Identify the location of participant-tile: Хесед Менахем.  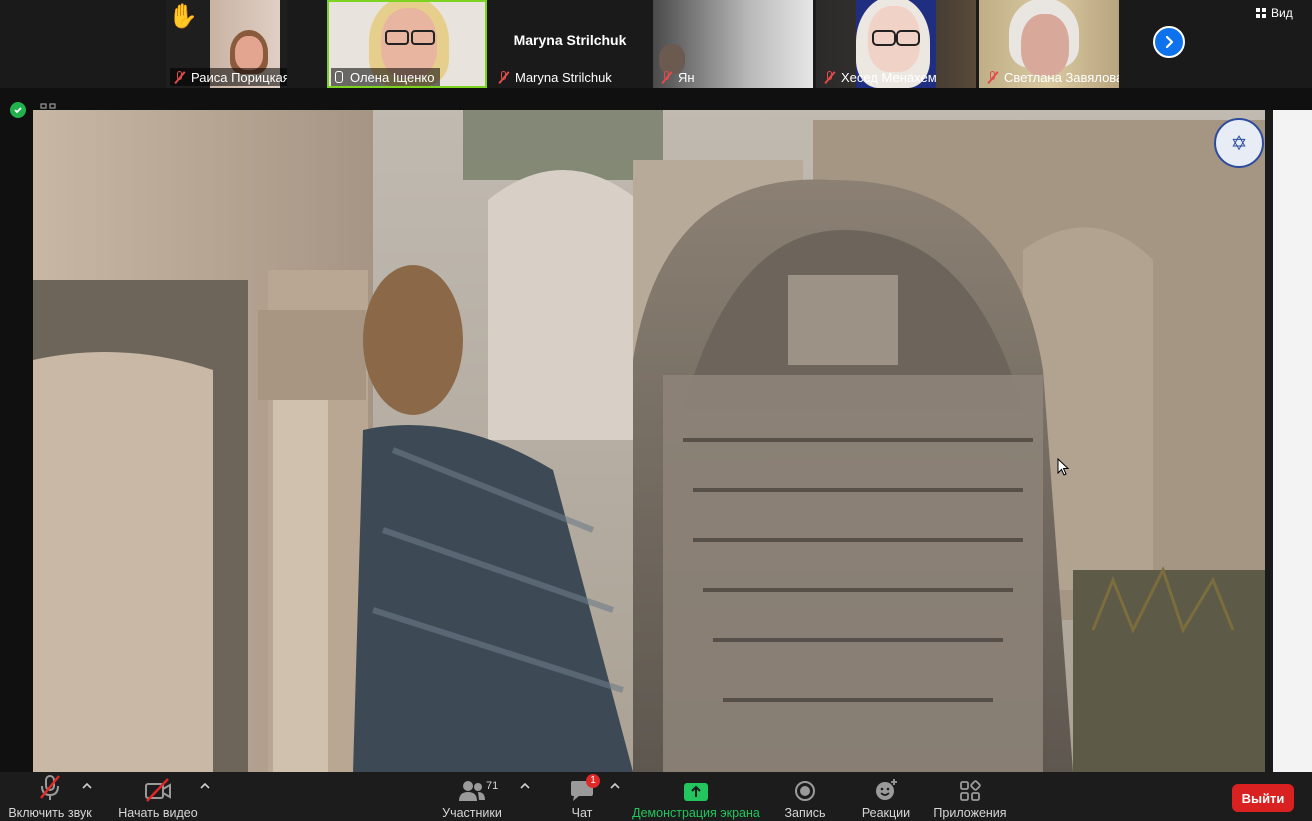
(896, 44).